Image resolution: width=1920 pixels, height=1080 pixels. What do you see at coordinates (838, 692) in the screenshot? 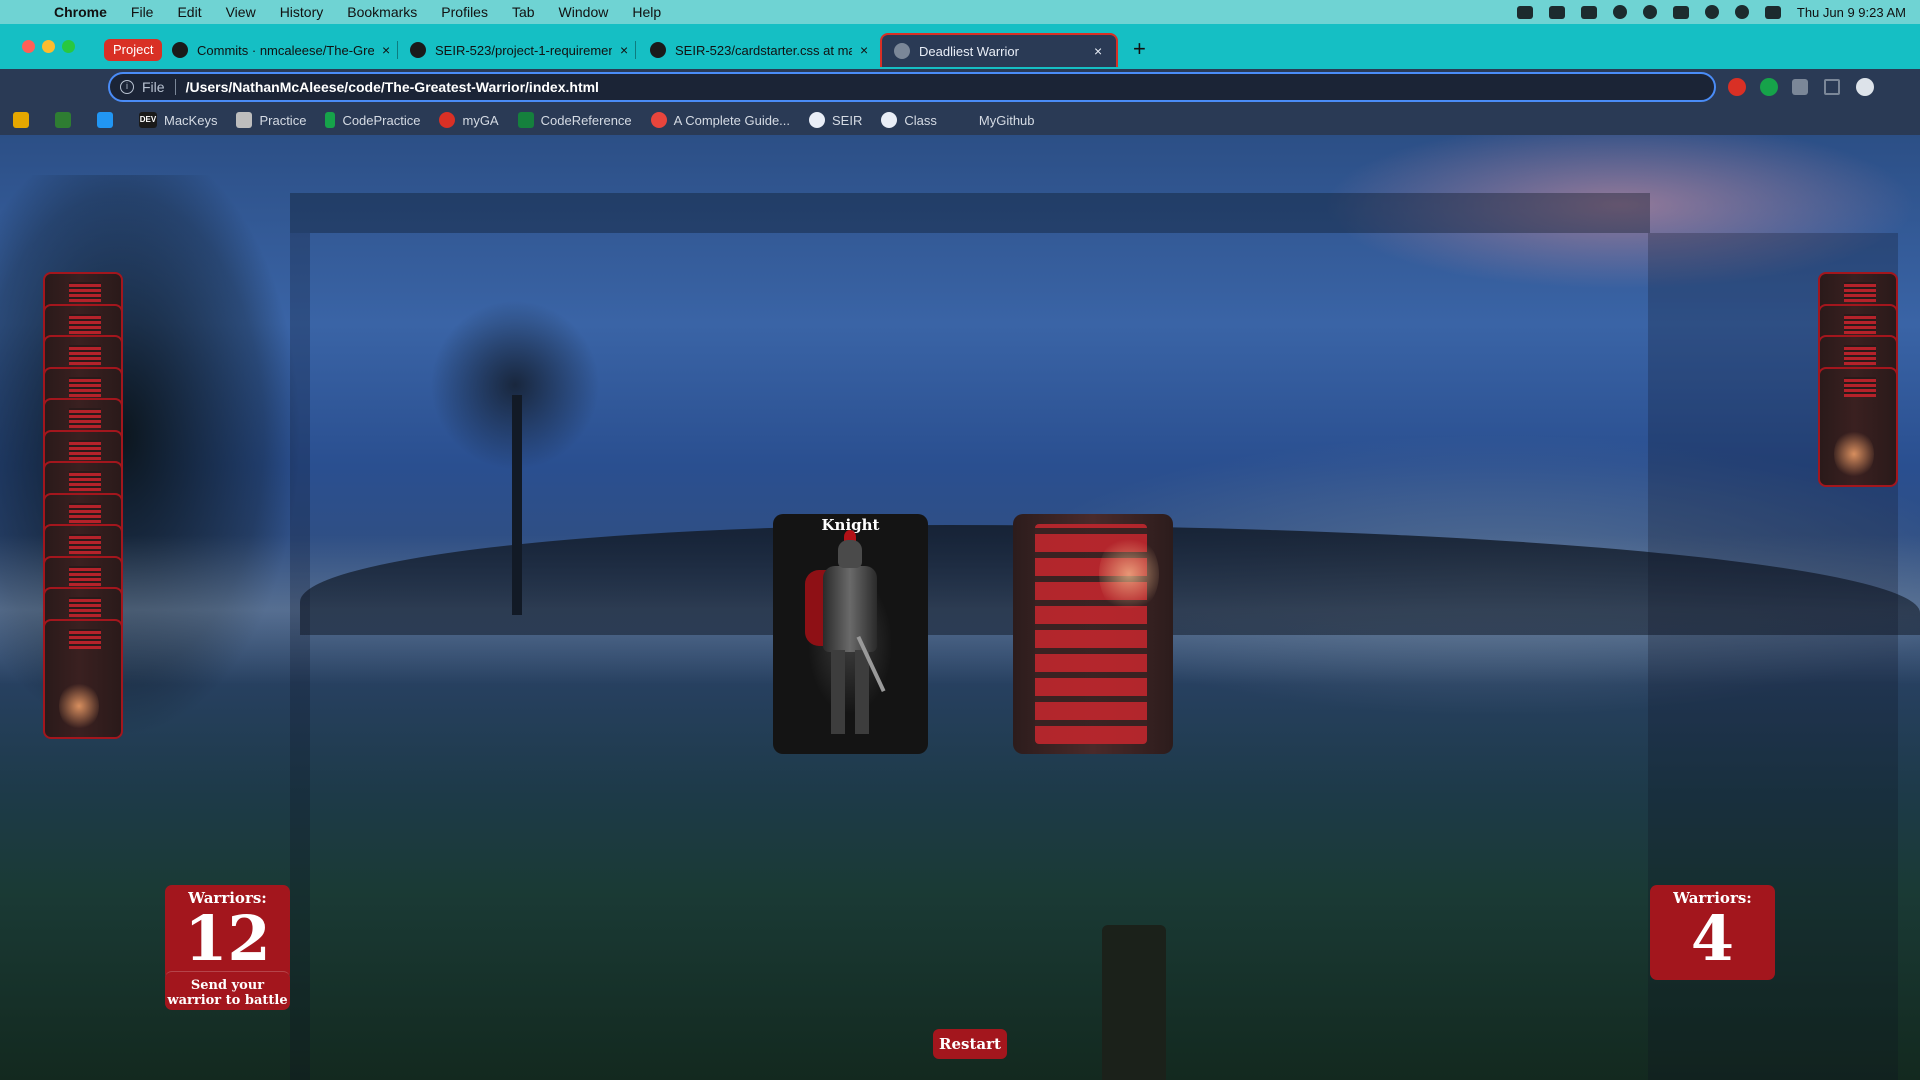
I see `knight-leg-left` at bounding box center [838, 692].